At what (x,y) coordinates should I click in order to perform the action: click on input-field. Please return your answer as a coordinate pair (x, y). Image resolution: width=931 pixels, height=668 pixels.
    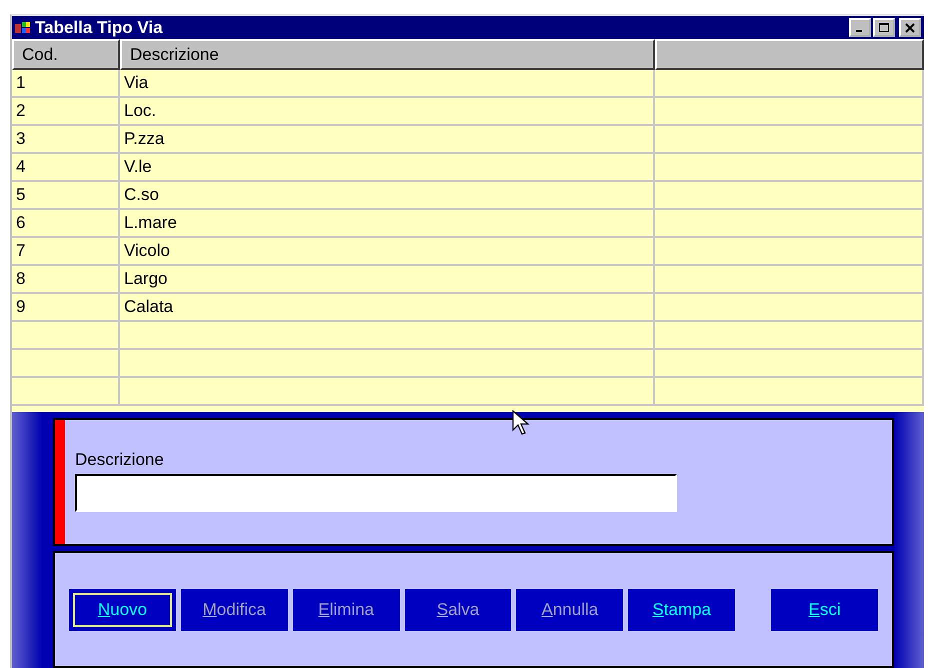
    Looking at the image, I should click on (376, 493).